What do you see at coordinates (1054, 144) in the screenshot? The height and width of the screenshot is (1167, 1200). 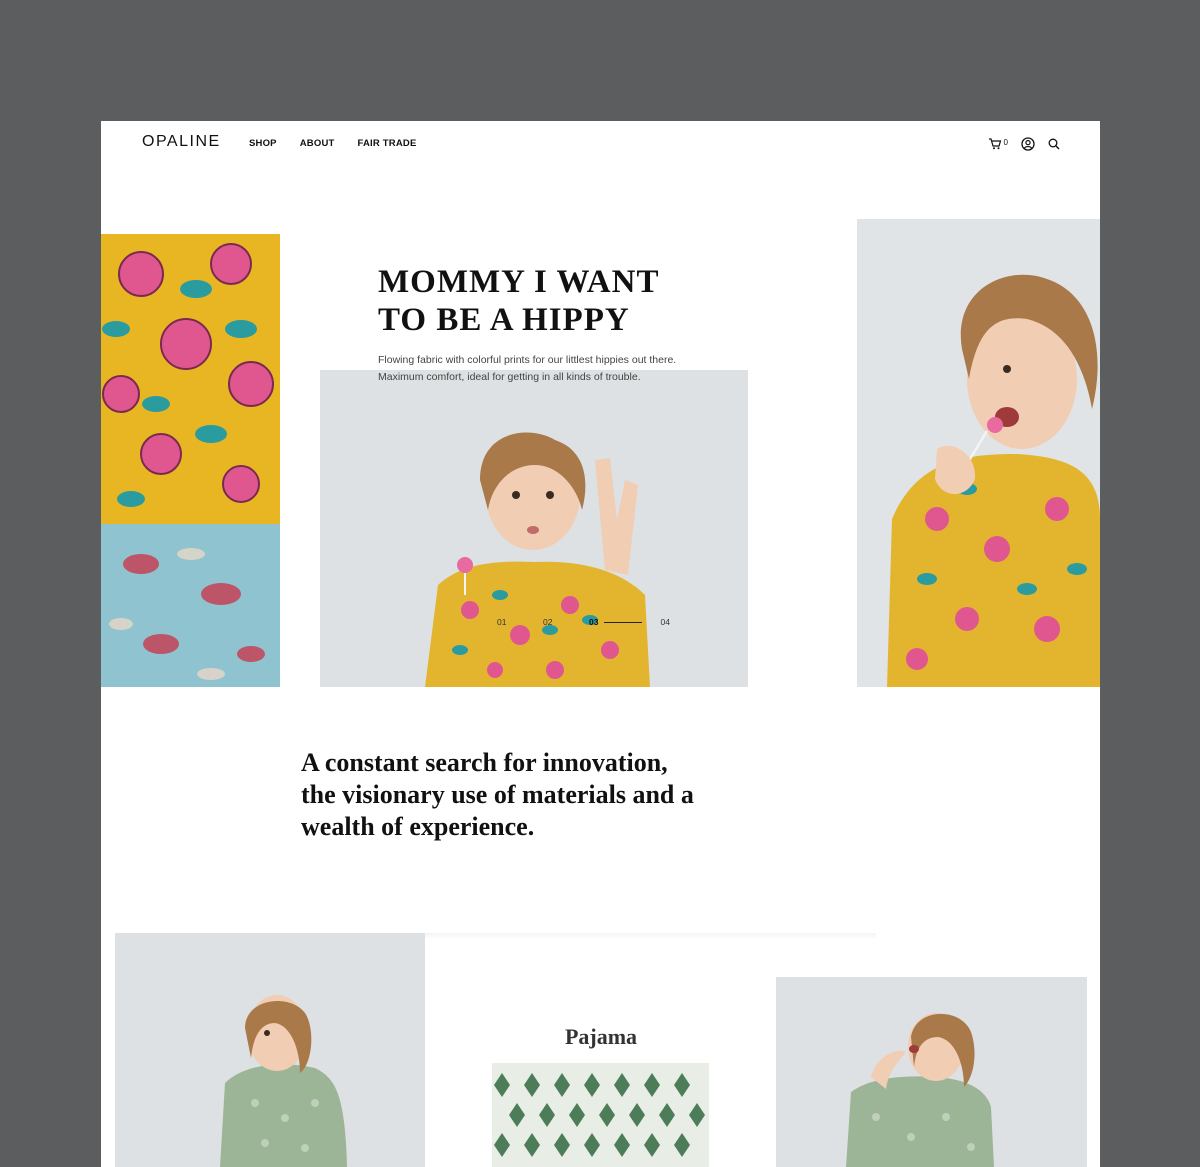 I see `search-icon` at bounding box center [1054, 144].